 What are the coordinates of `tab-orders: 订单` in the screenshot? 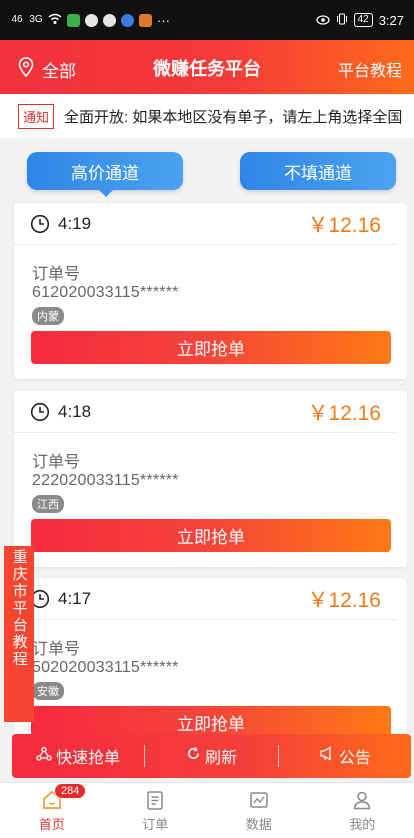 It's located at (156, 810).